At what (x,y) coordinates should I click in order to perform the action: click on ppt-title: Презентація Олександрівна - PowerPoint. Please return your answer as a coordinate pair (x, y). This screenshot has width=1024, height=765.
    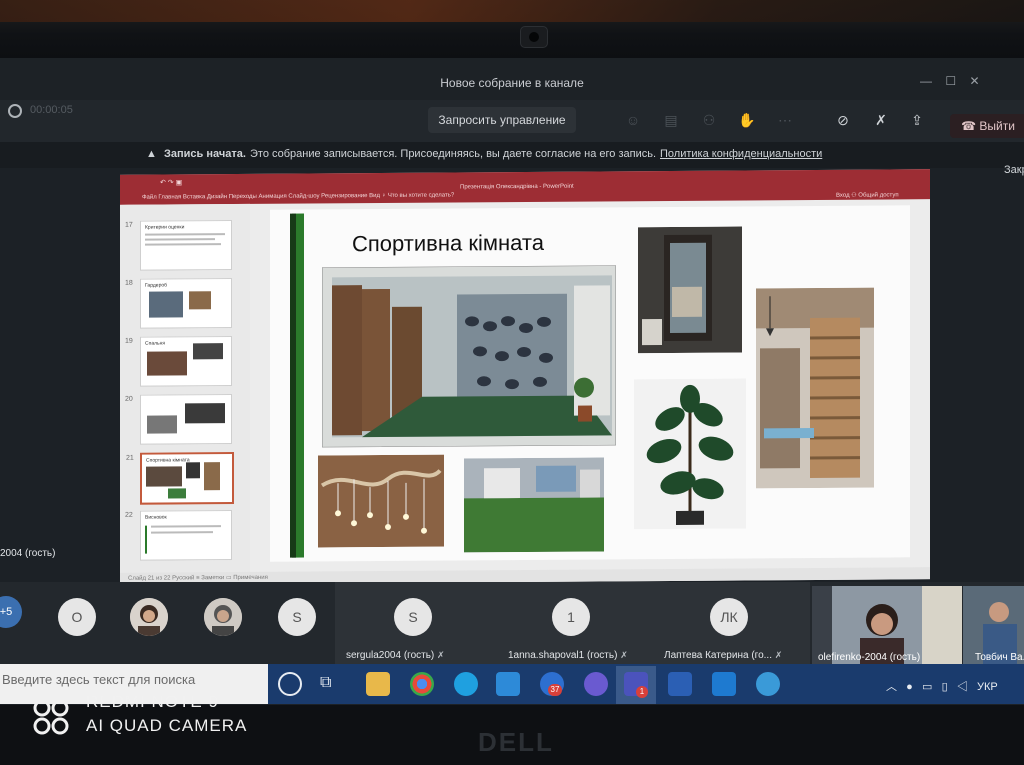
    Looking at the image, I should click on (517, 187).